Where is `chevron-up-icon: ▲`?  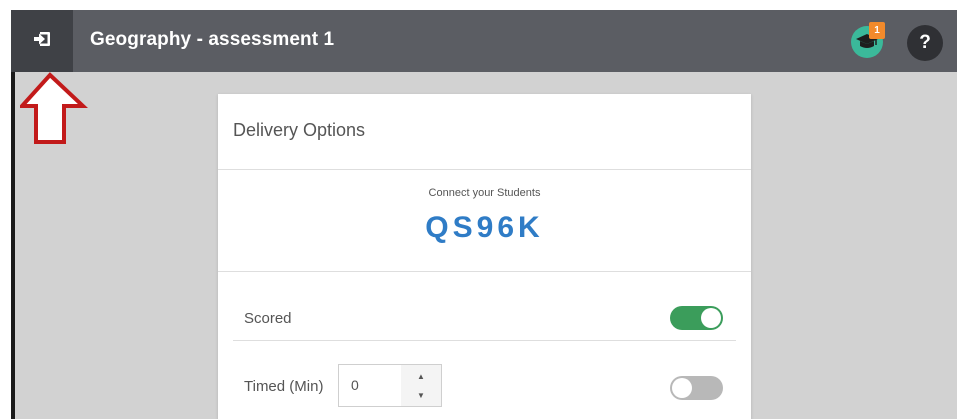 chevron-up-icon: ▲ is located at coordinates (421, 376).